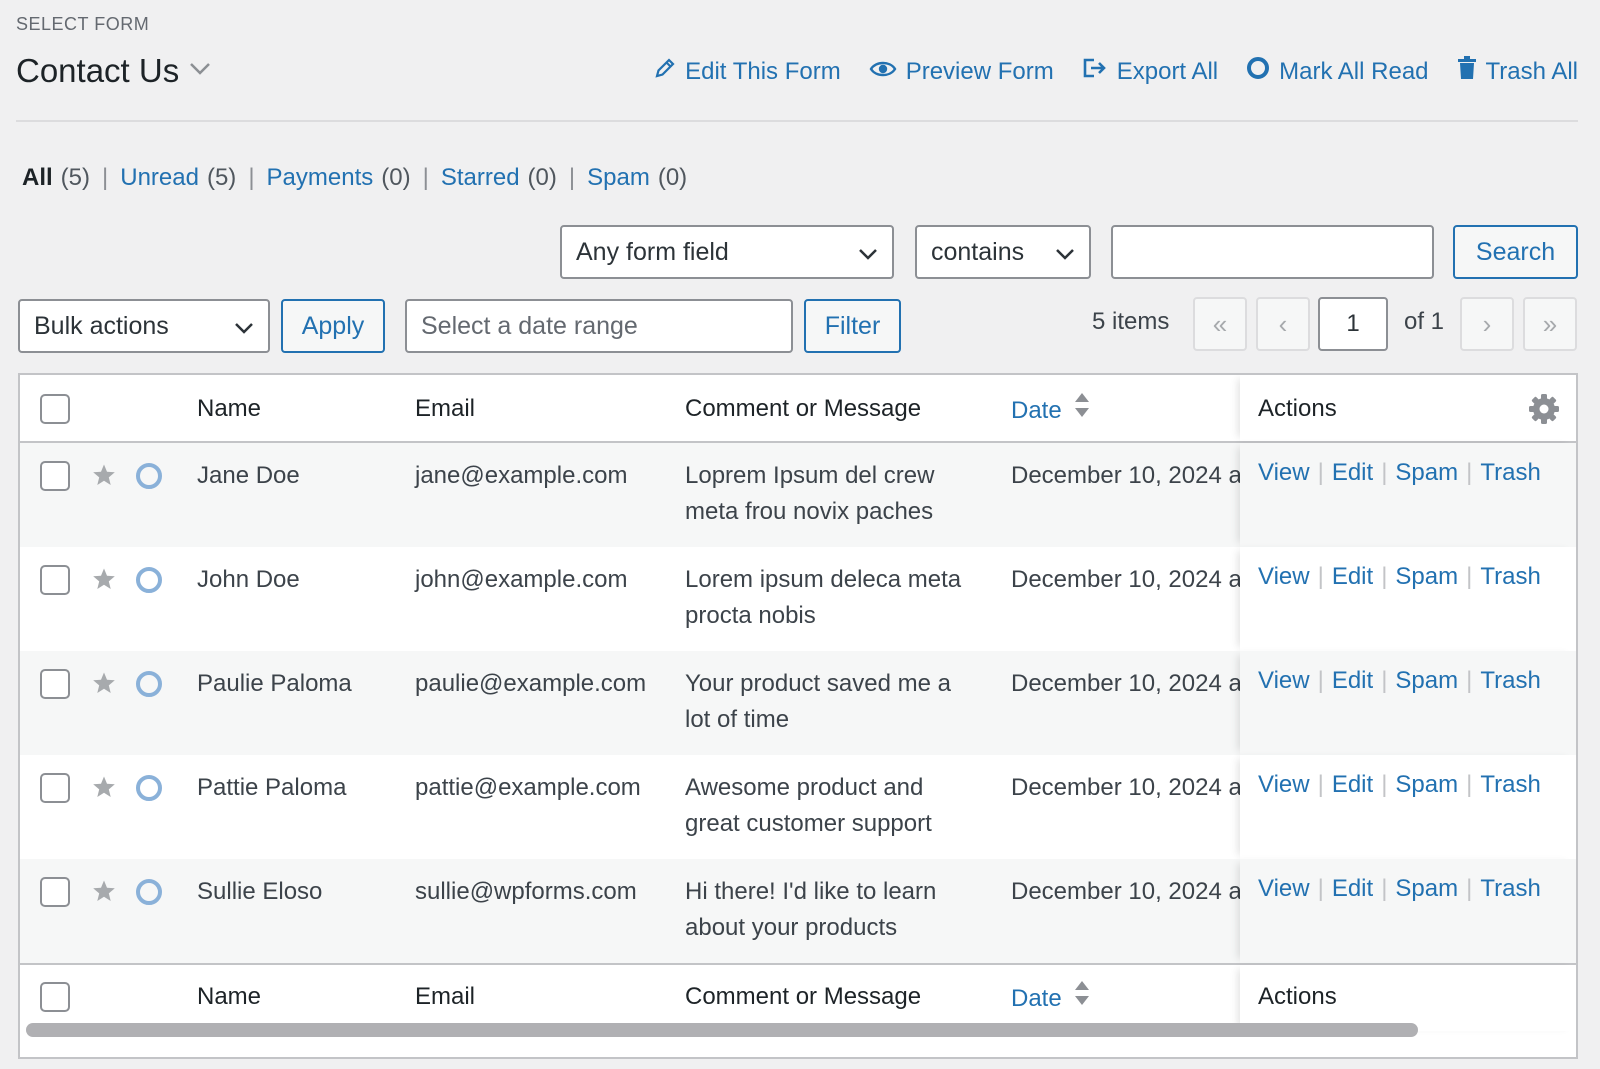 The image size is (1600, 1069). What do you see at coordinates (1550, 324) in the screenshot?
I see `last-page-button: »` at bounding box center [1550, 324].